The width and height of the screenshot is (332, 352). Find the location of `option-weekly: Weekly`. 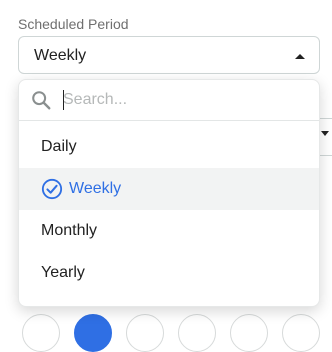

option-weekly: Weekly is located at coordinates (169, 189).